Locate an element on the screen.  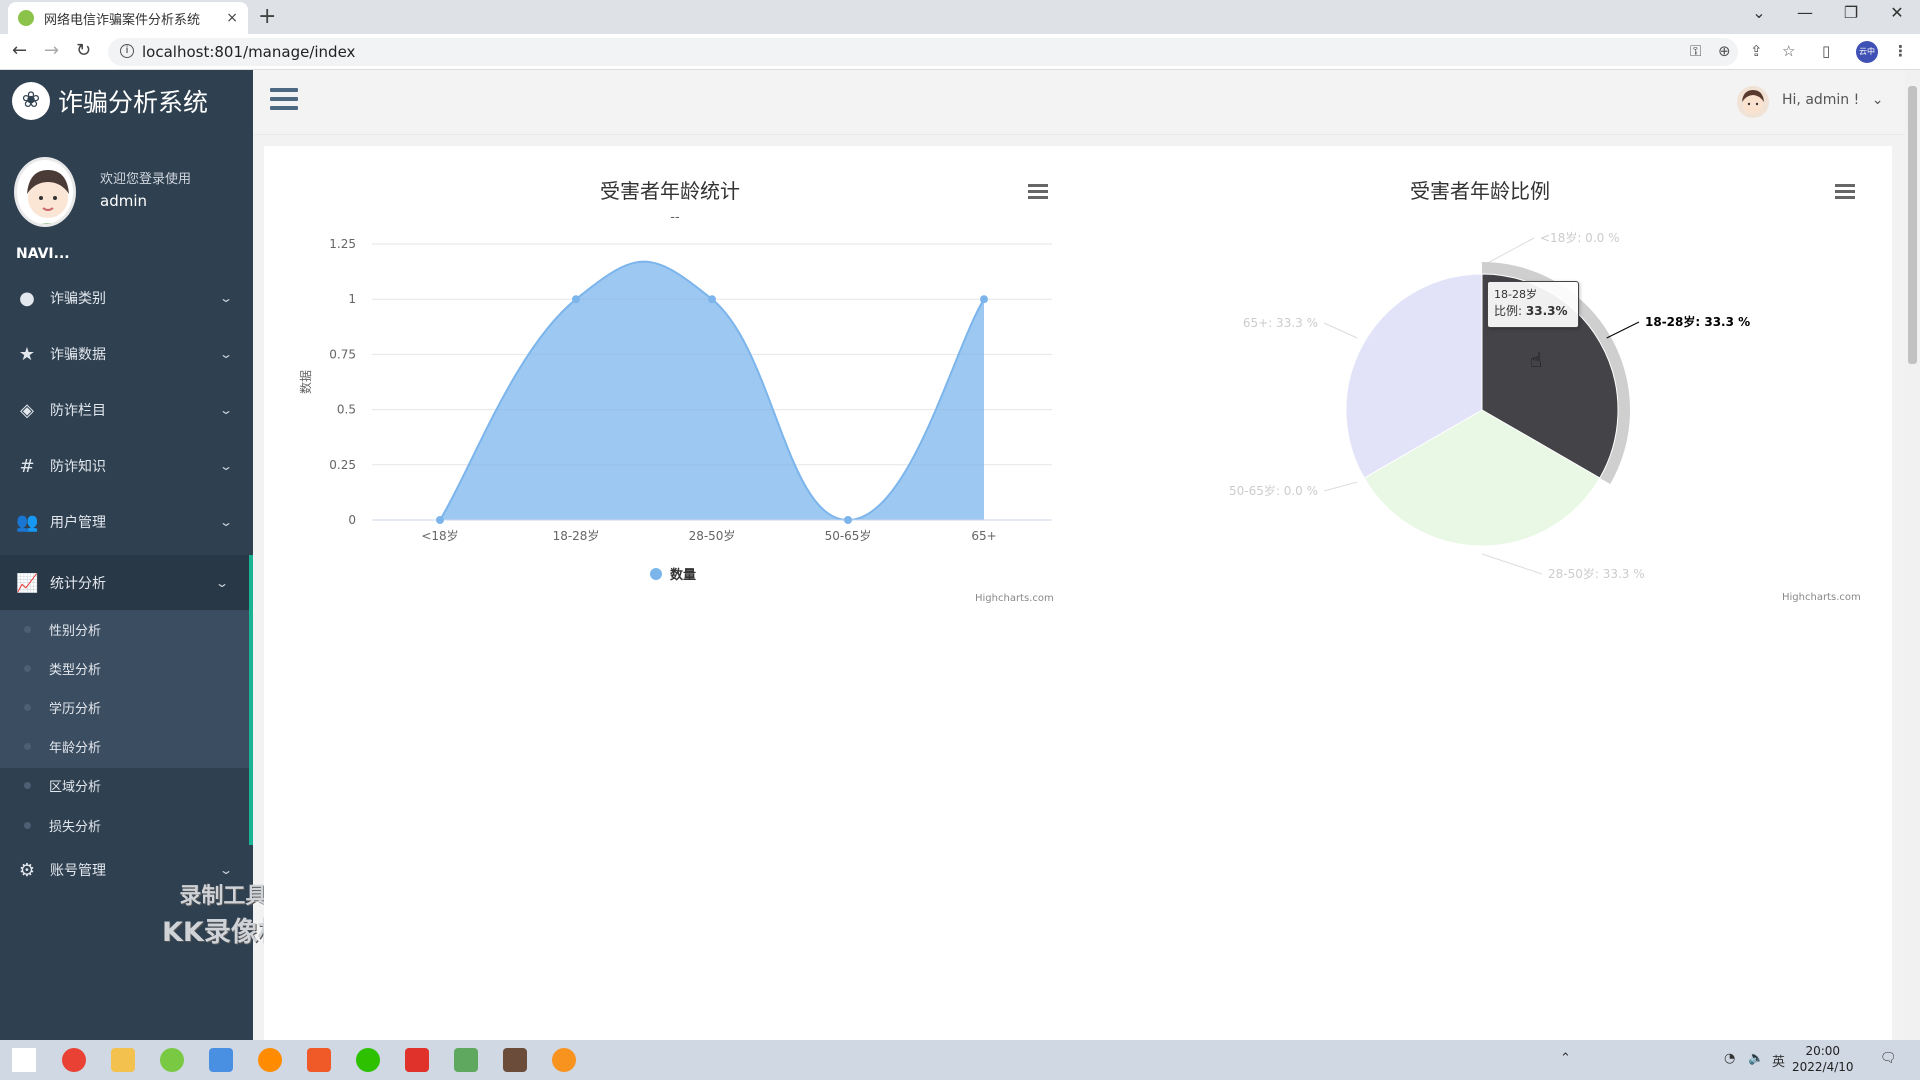
submenu-type-analysis: 类型分析 is located at coordinates (124, 668).